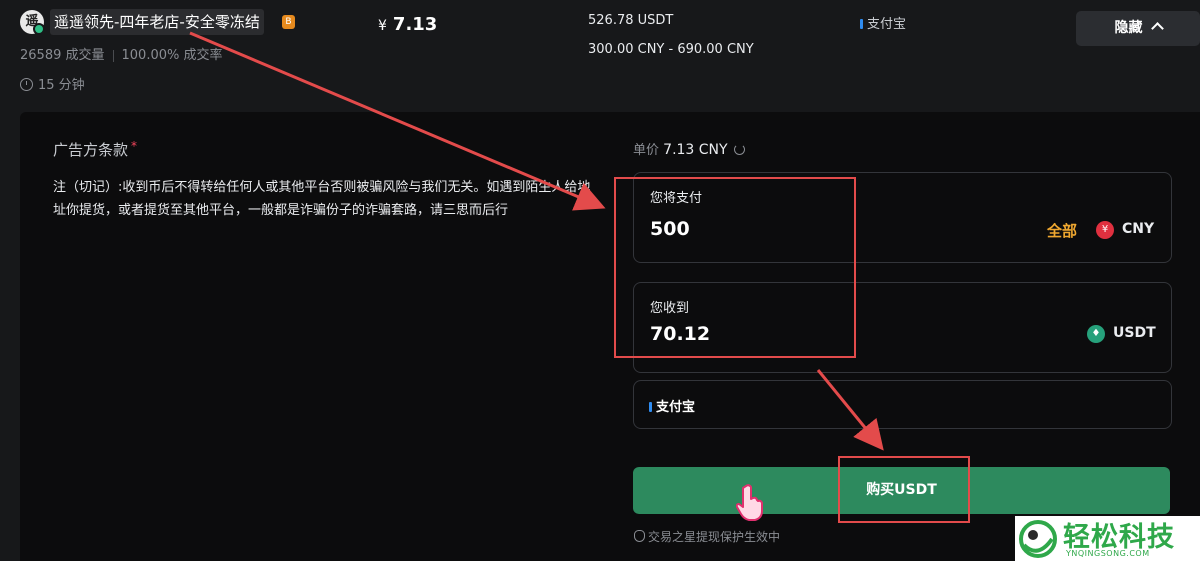  What do you see at coordinates (397, 121) in the screenshot?
I see `arrow-to-amounts` at bounding box center [397, 121].